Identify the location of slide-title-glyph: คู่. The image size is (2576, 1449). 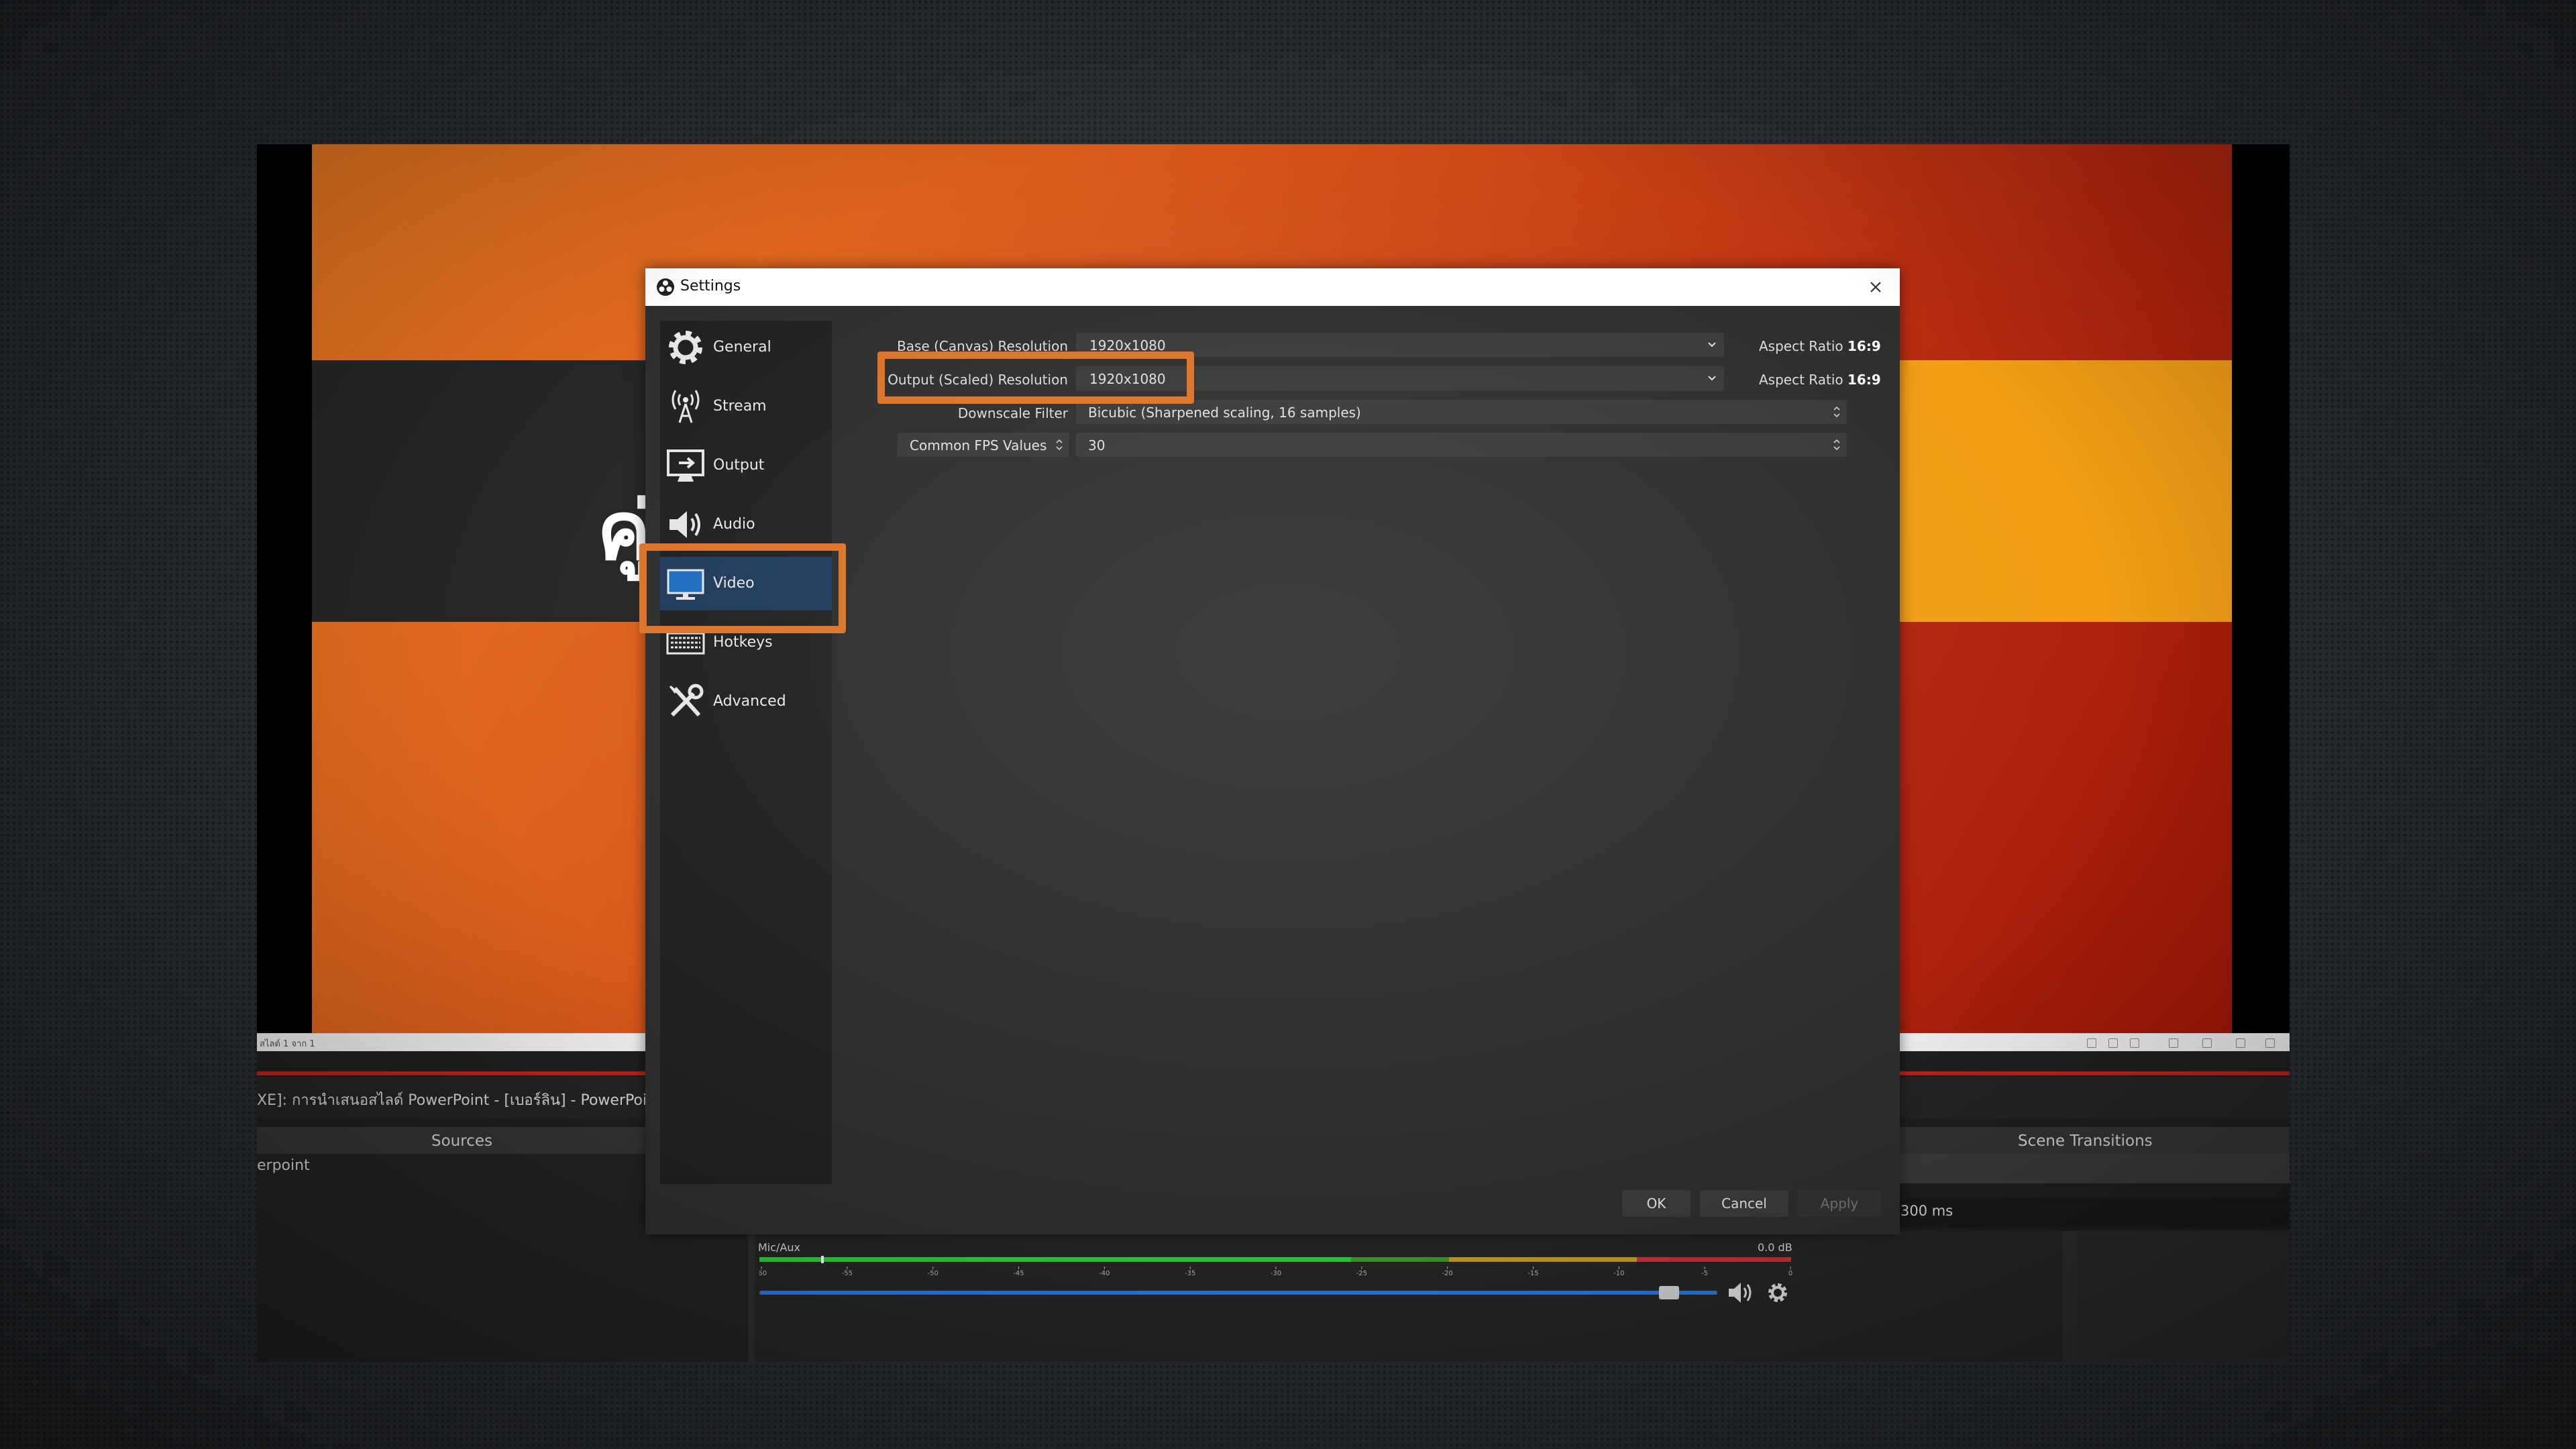
(624, 531).